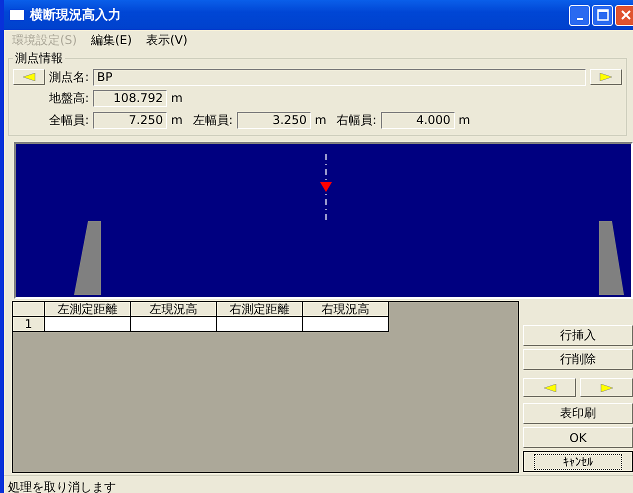 Image resolution: width=633 pixels, height=493 pixels. Describe the element at coordinates (578, 461) in the screenshot. I see `action-button: ｷｬﾝｾﾙ` at that location.